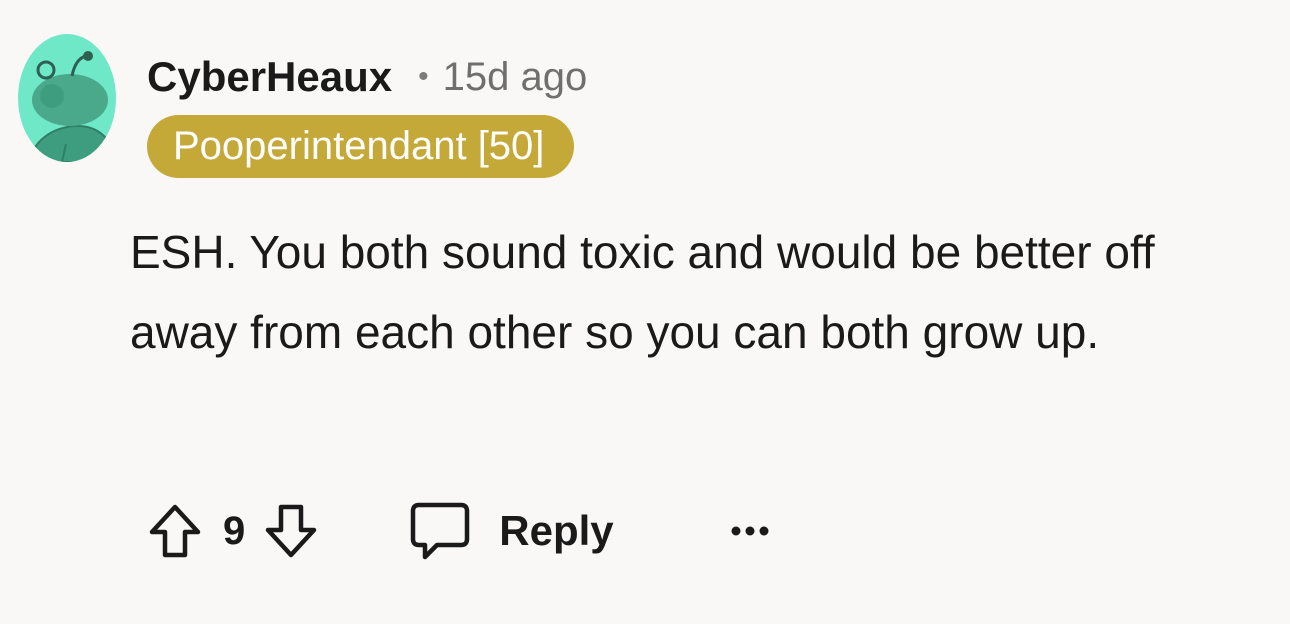  What do you see at coordinates (234, 530) in the screenshot?
I see `vote-count: 9` at bounding box center [234, 530].